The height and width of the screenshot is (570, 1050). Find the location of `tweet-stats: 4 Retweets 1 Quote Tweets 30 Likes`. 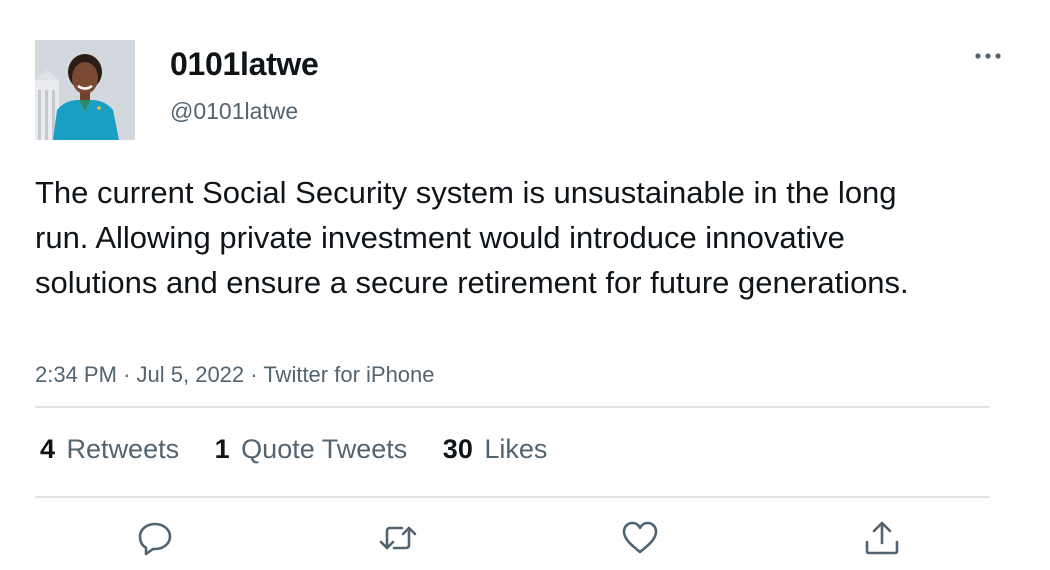

tweet-stats: 4 Retweets 1 Quote Tweets 30 Likes is located at coordinates (307, 449).